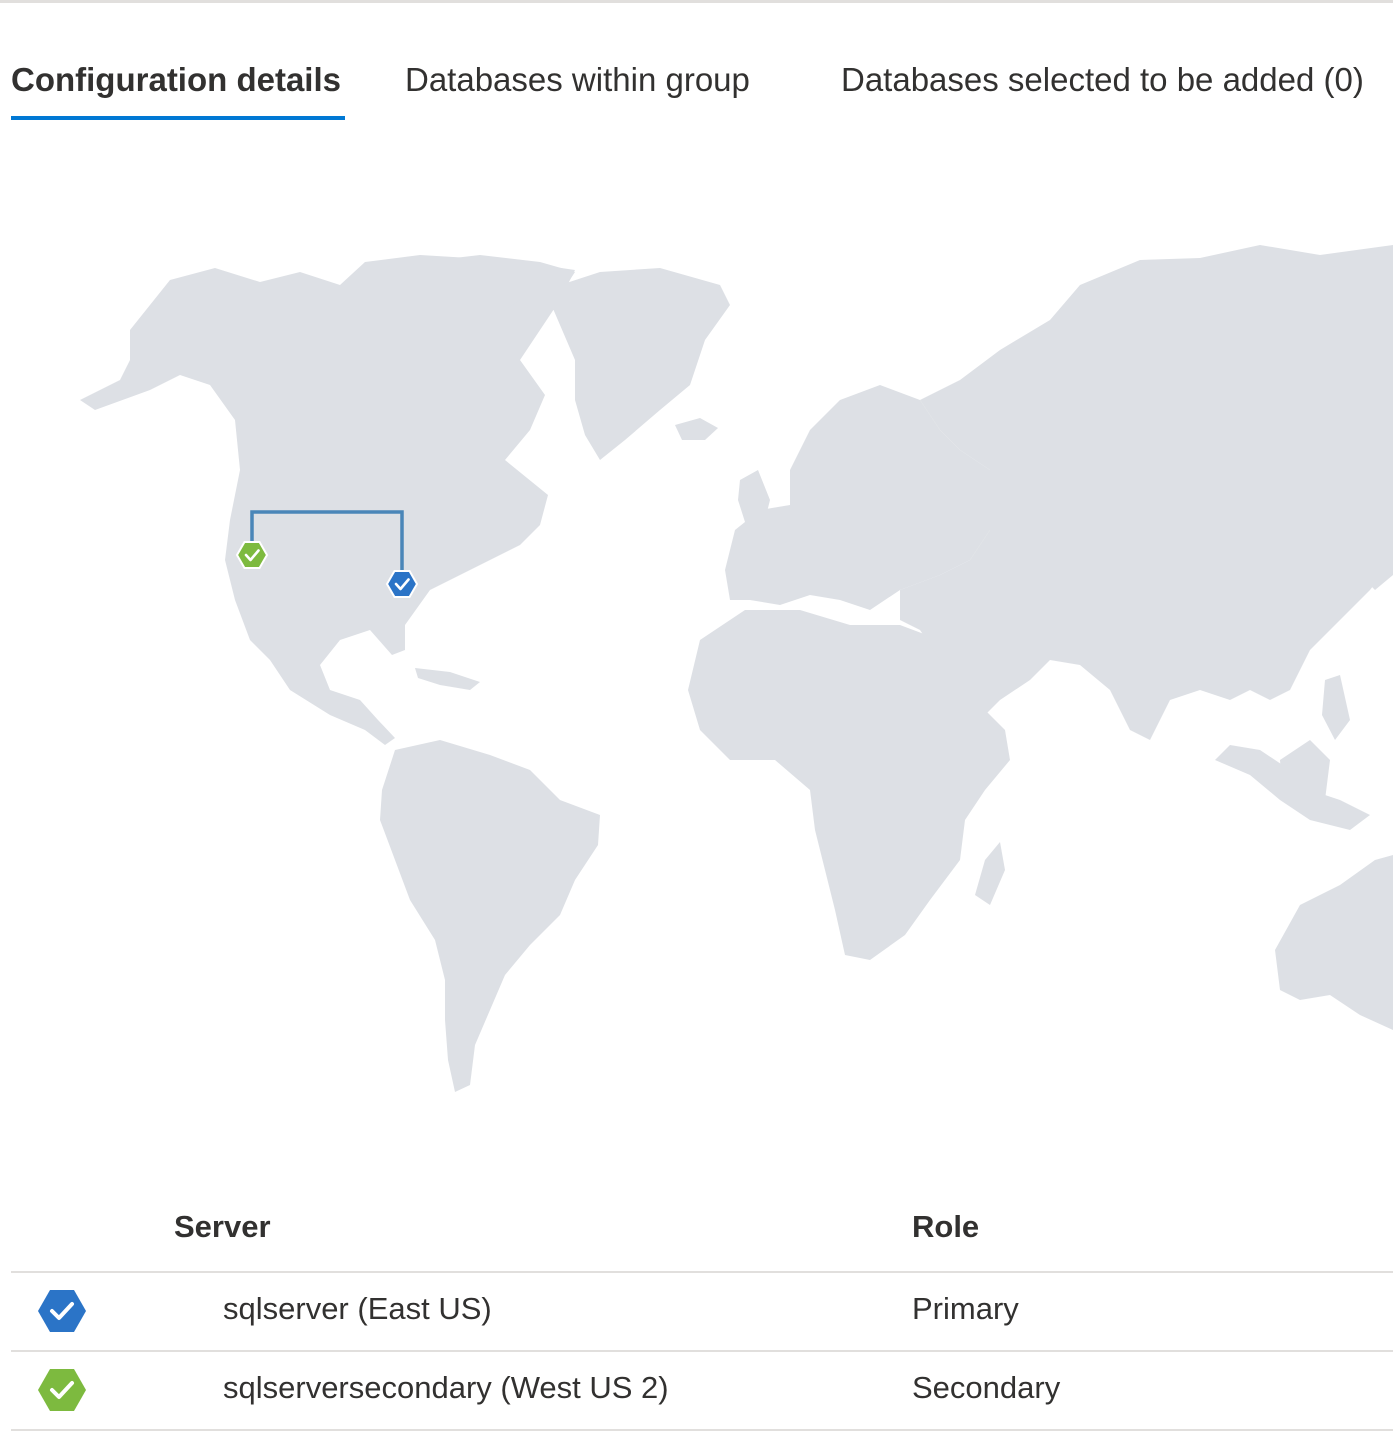 The height and width of the screenshot is (1447, 1393). What do you see at coordinates (446, 1387) in the screenshot?
I see `server-name: sqlserversecondary (West US 2)` at bounding box center [446, 1387].